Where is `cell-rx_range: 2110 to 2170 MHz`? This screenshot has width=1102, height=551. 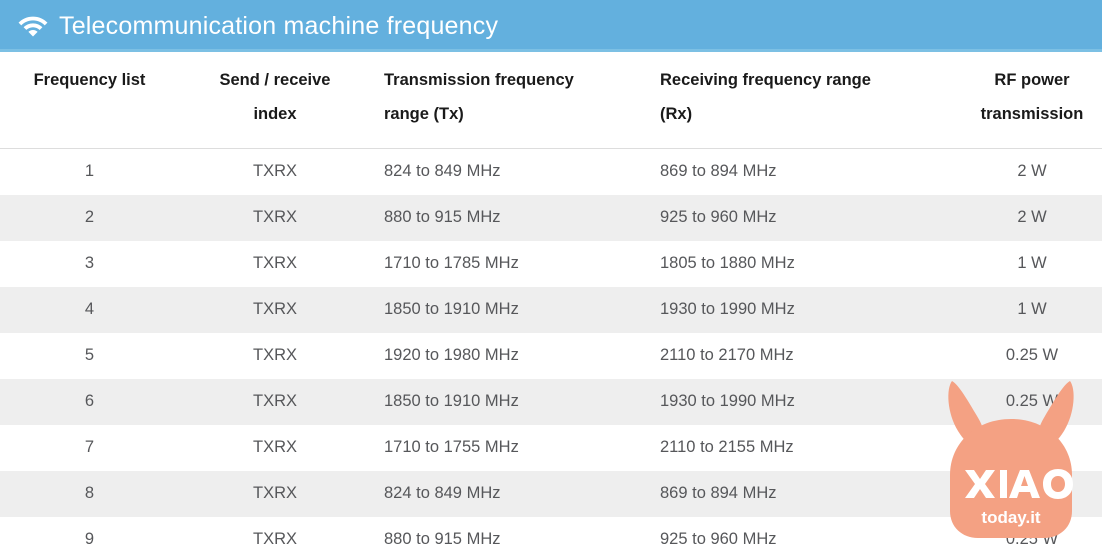 cell-rx_range: 2110 to 2170 MHz is located at coordinates (805, 355).